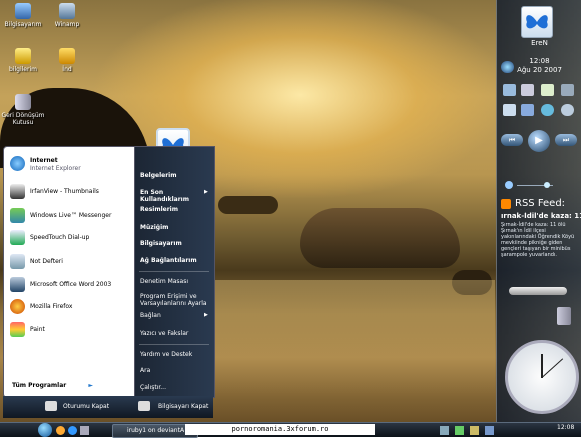 This screenshot has width=581, height=438. Describe the element at coordinates (527, 110) in the screenshot. I see `control-panel-icon` at that location.